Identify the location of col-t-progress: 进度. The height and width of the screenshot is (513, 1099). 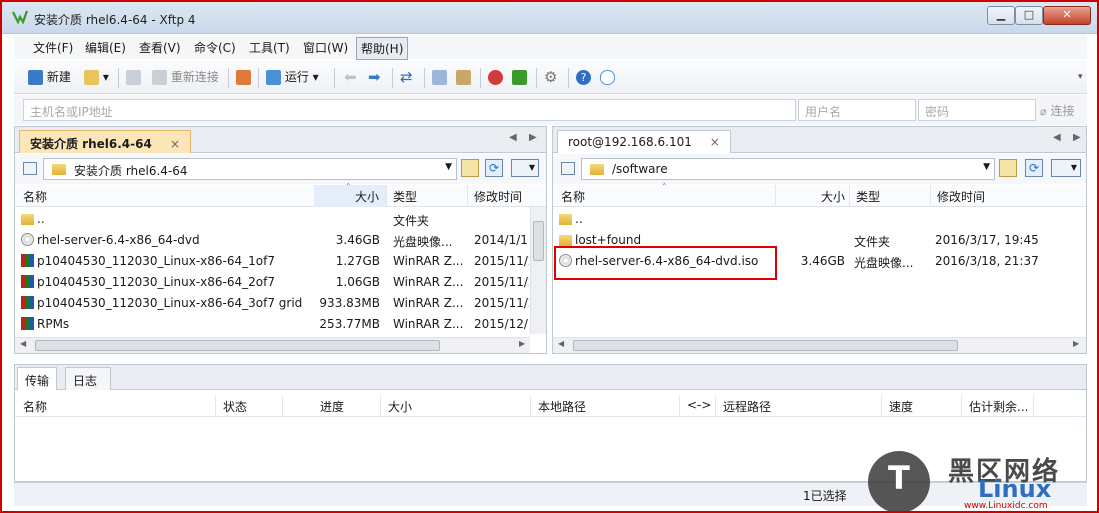
(332, 406).